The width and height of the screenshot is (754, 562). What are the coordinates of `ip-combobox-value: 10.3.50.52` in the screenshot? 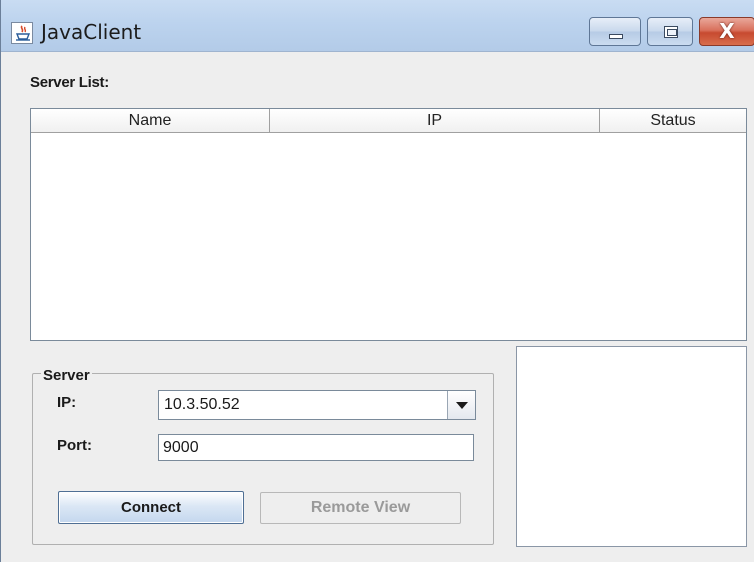 It's located at (202, 404).